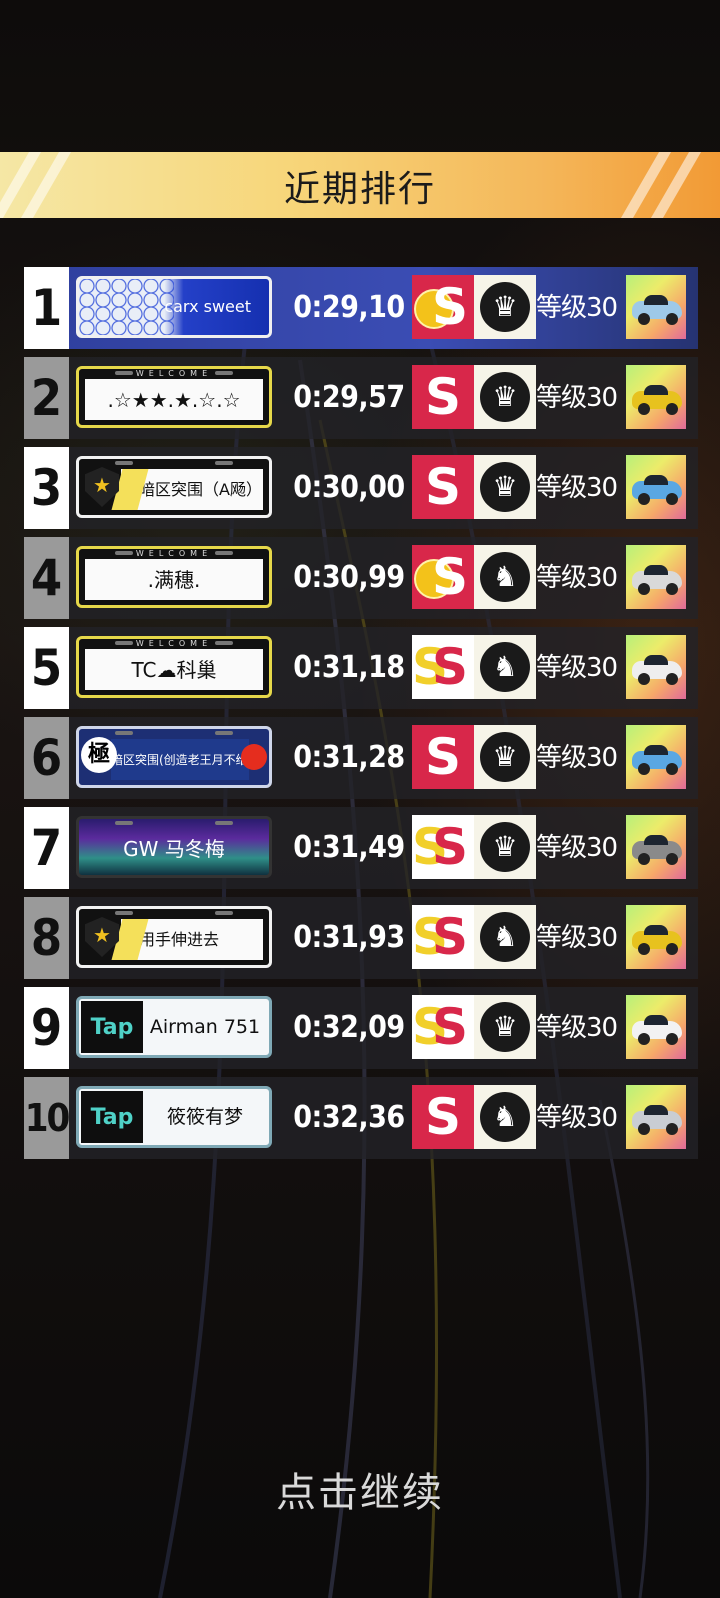  Describe the element at coordinates (349, 307) in the screenshot. I see `lap-time: 0:29,10` at that location.